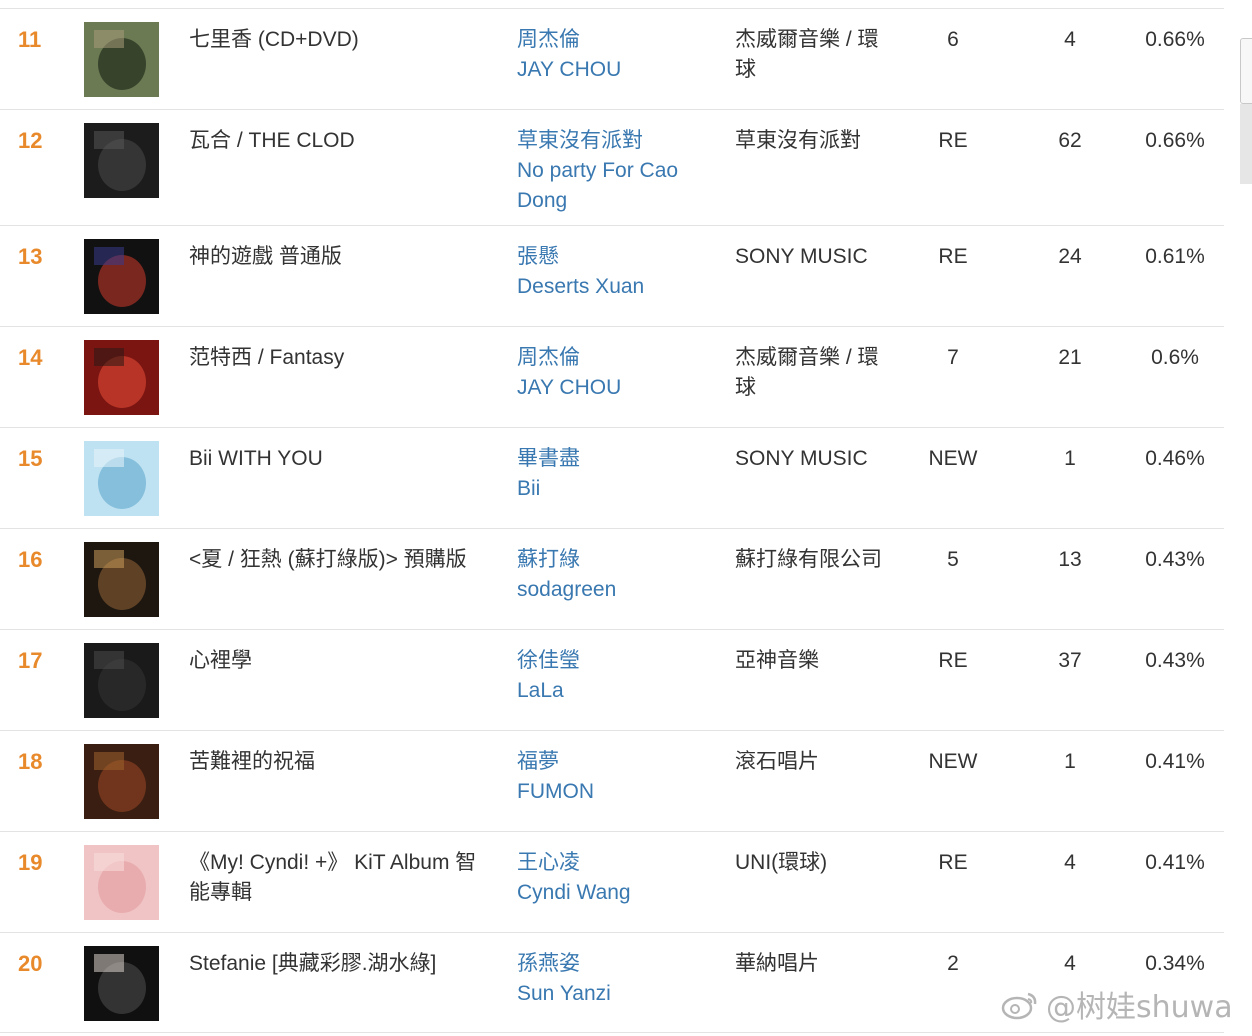  I want to click on sales-share: 0.43%, so click(1175, 559).